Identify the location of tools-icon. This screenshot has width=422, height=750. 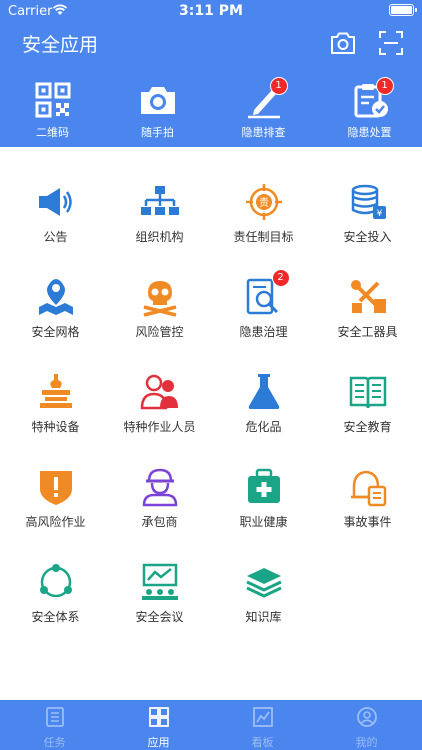
(368, 296).